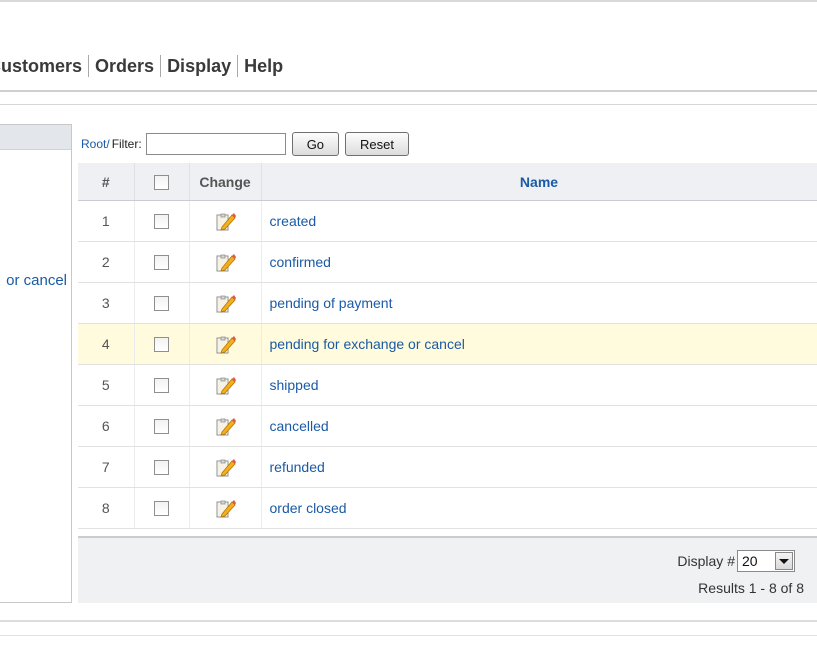 This screenshot has width=817, height=651. I want to click on table-footer: Display # 20 Results 1 - 8 of 8, so click(447, 569).